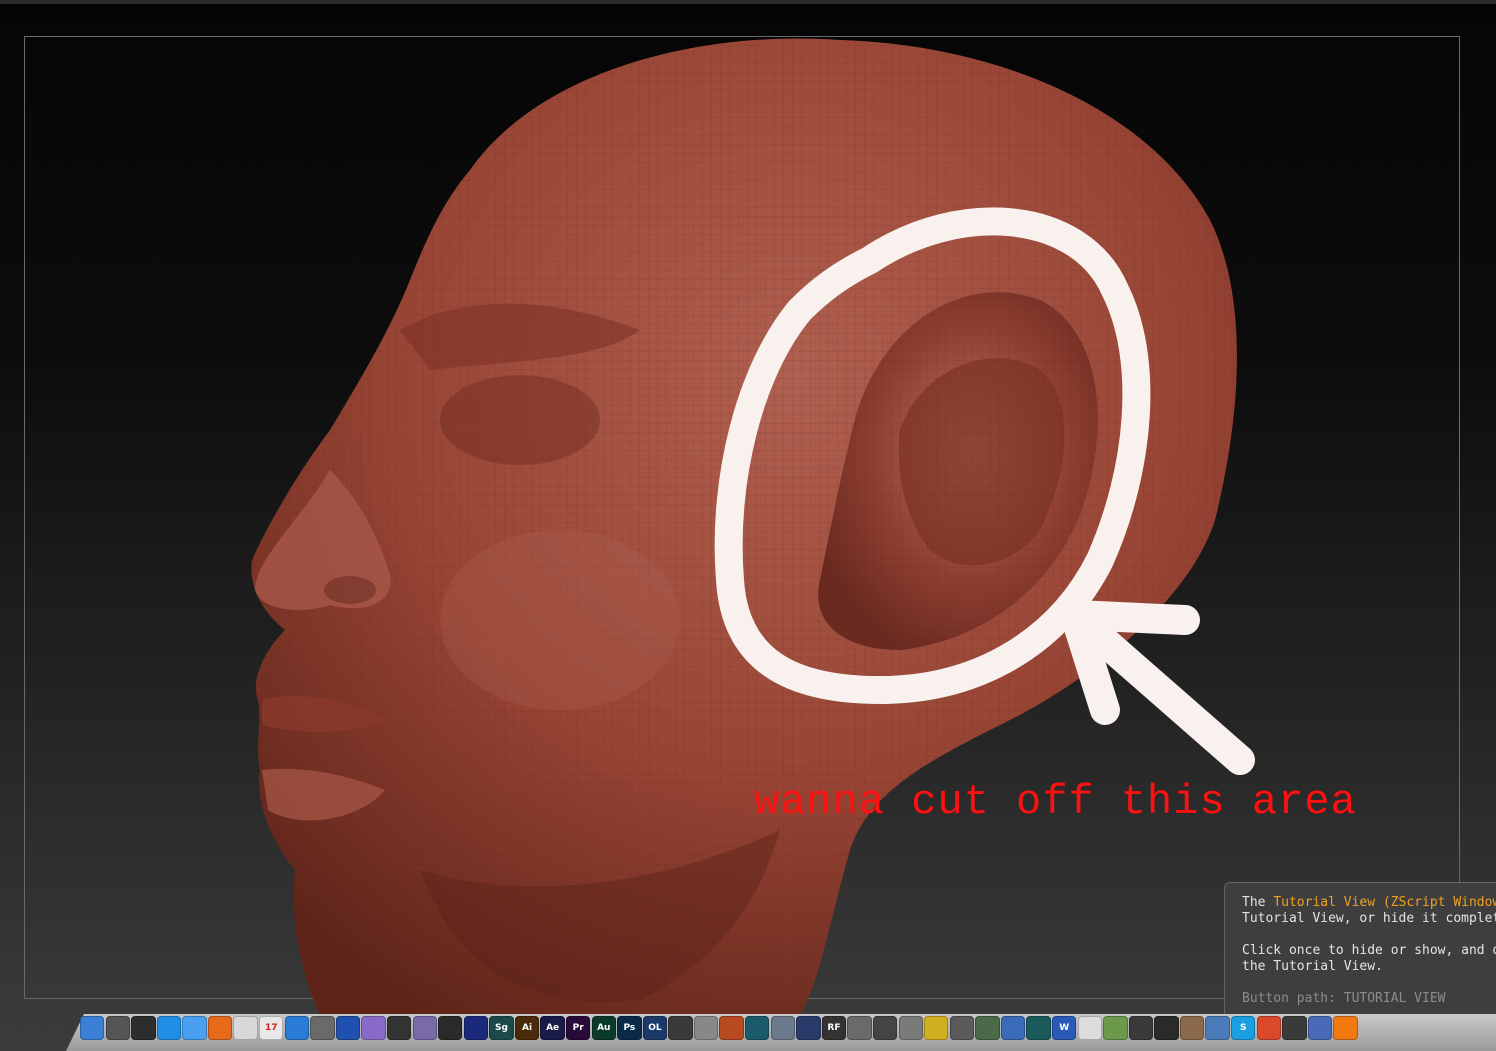 The width and height of the screenshot is (1496, 1051). I want to click on gear-icon, so click(1192, 1028).